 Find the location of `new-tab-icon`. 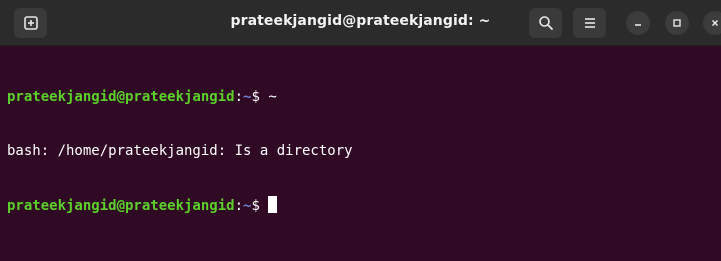

new-tab-icon is located at coordinates (30, 23).